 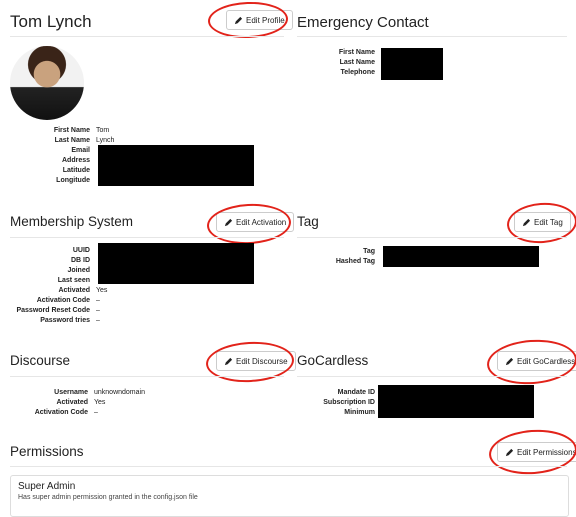 I want to click on profile-name: Tom Lynch, so click(x=51, y=21).